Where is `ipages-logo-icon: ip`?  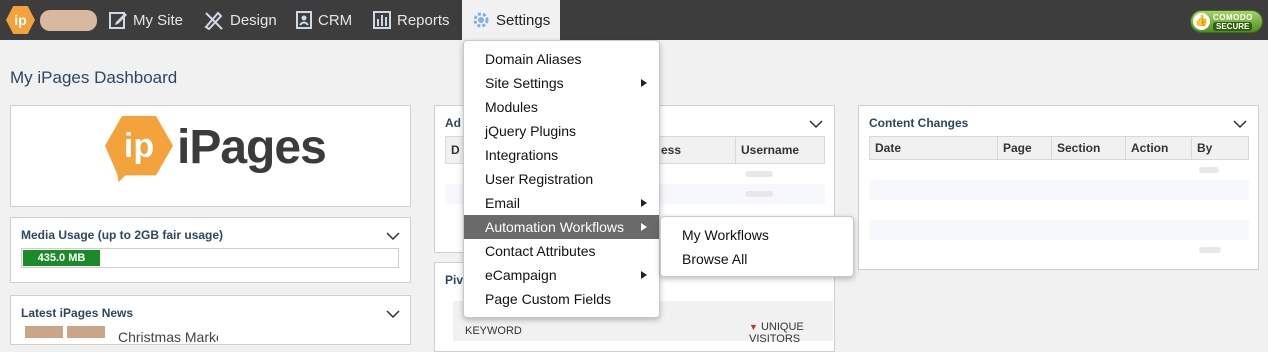
ipages-logo-icon: ip is located at coordinates (20, 20).